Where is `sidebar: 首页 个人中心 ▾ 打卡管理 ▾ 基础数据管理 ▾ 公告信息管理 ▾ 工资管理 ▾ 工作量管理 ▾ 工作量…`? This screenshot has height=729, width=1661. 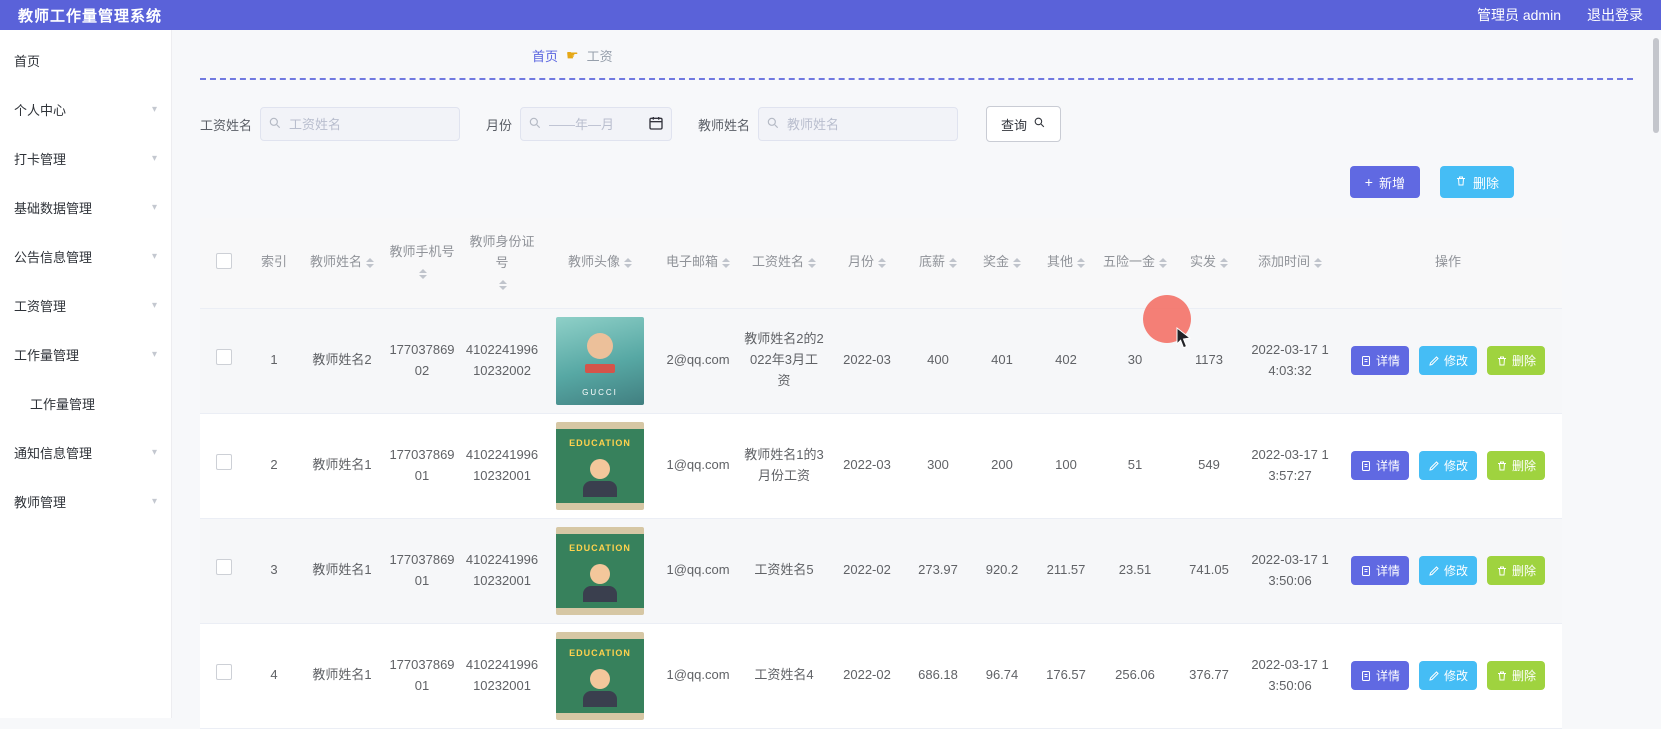 sidebar: 首页 个人中心 ▾ 打卡管理 ▾ 基础数据管理 ▾ 公告信息管理 ▾ 工资管理 ▾ 工作量管理 ▾ 工作量… is located at coordinates (86, 374).